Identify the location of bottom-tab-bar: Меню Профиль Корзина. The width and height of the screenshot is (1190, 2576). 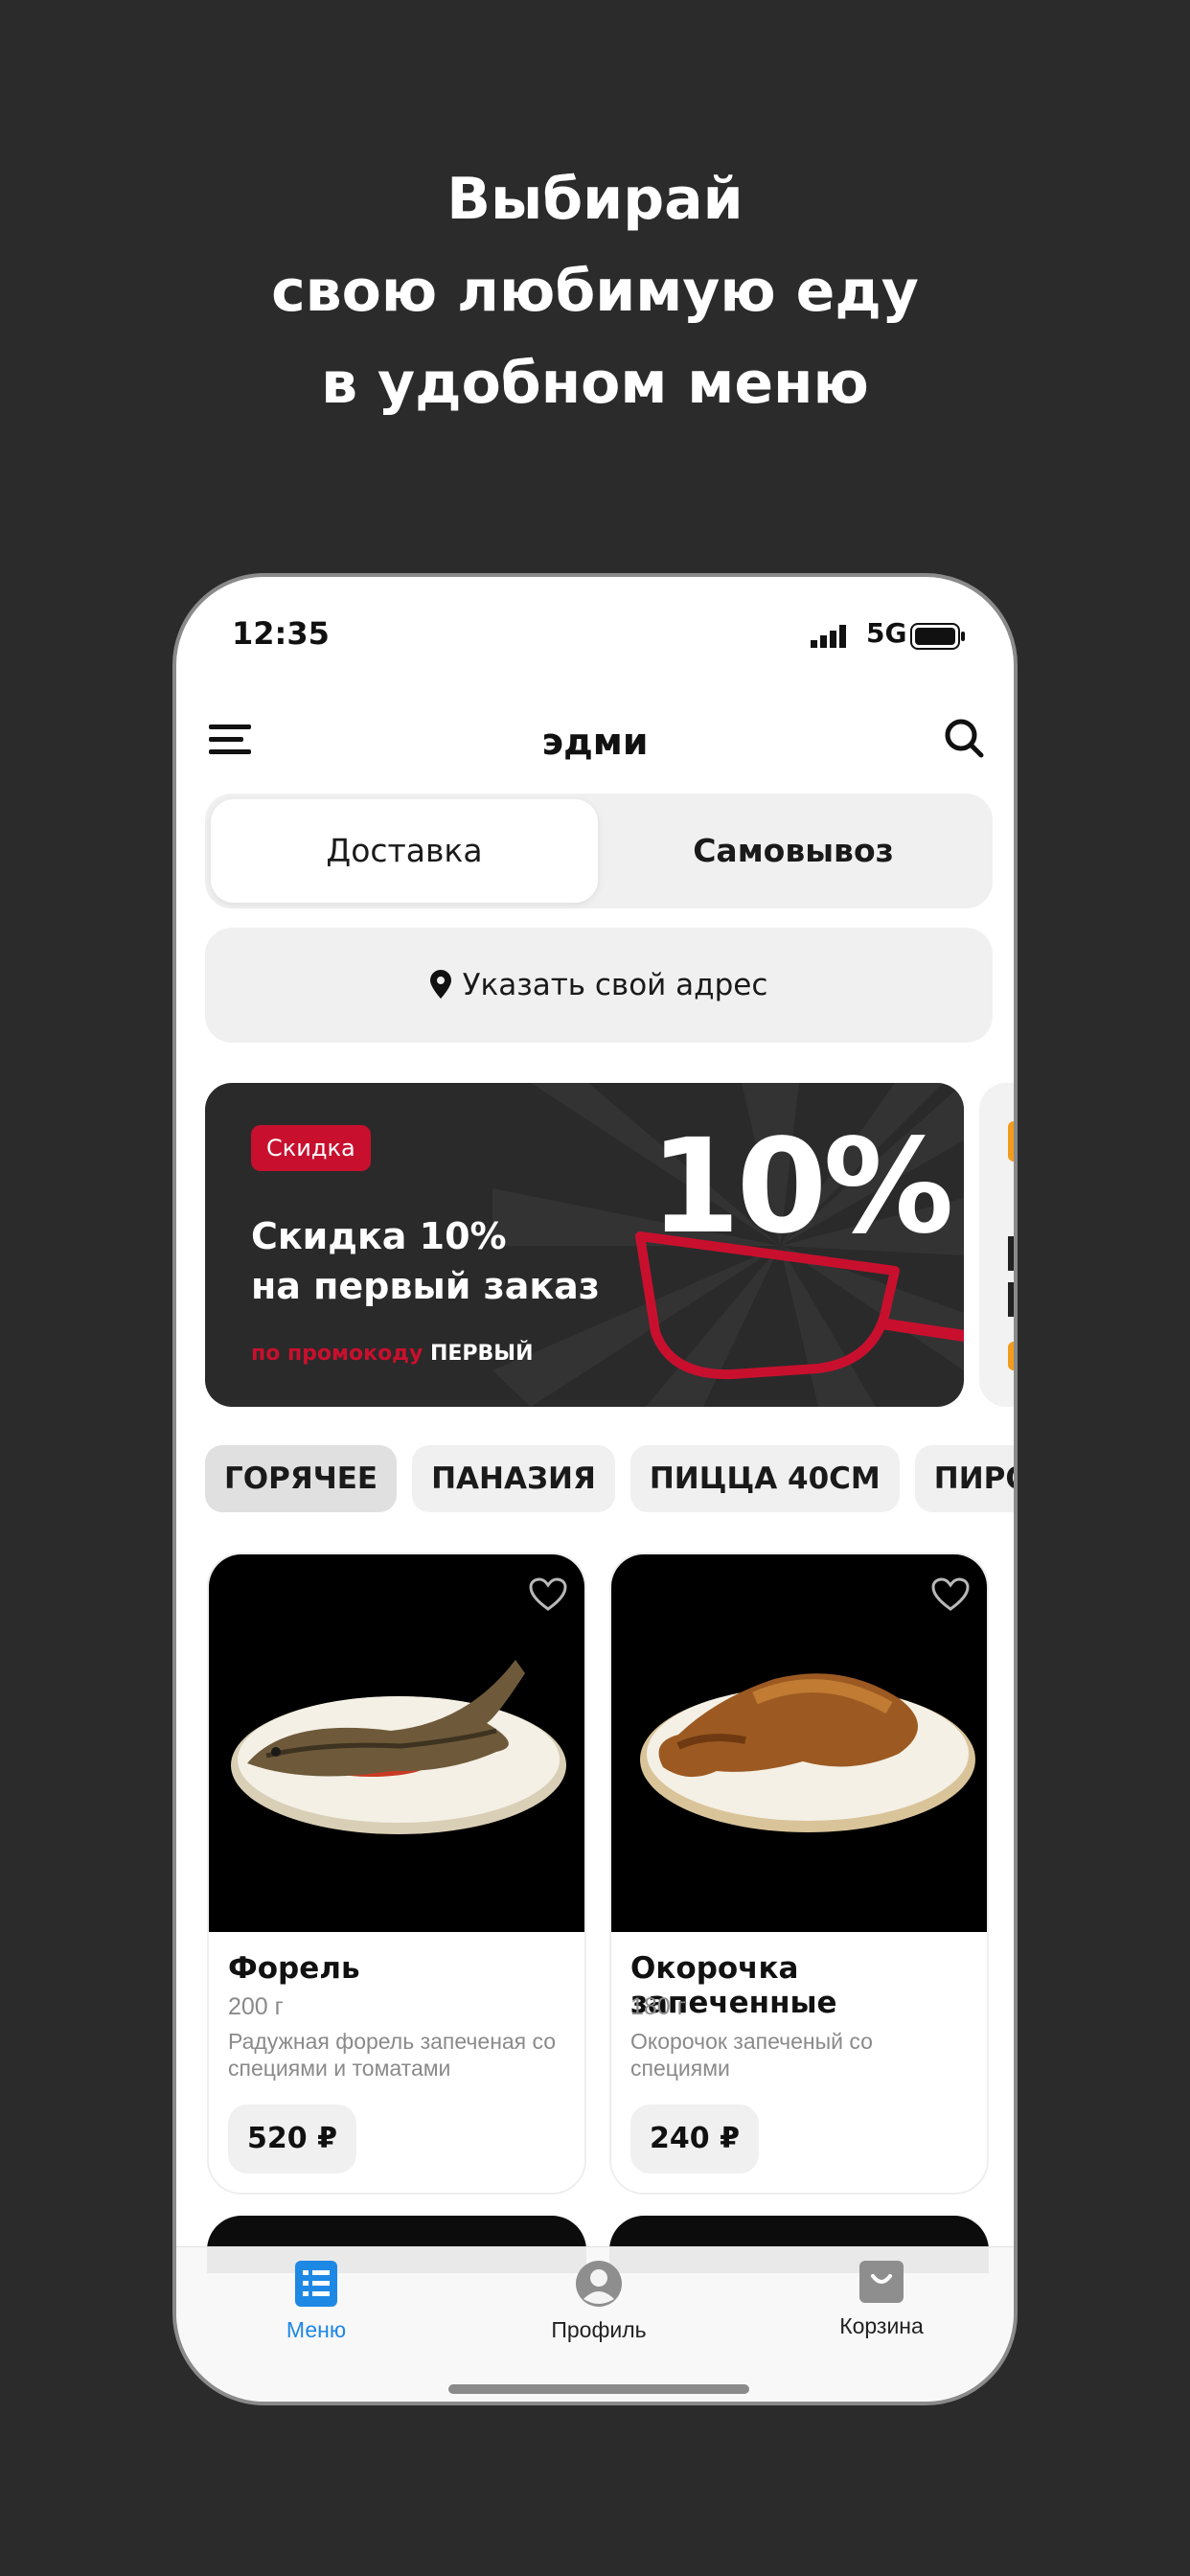
(595, 2324).